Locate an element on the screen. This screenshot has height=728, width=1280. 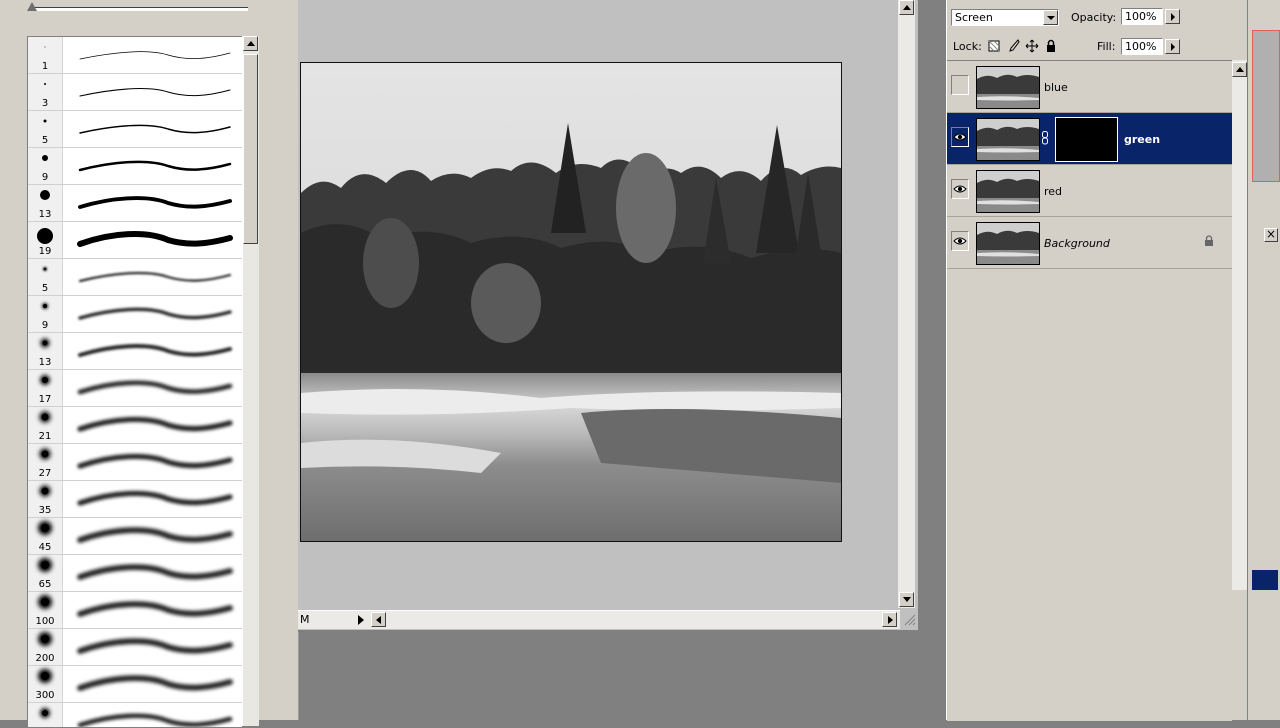
lock-all-icon is located at coordinates (1051, 46).